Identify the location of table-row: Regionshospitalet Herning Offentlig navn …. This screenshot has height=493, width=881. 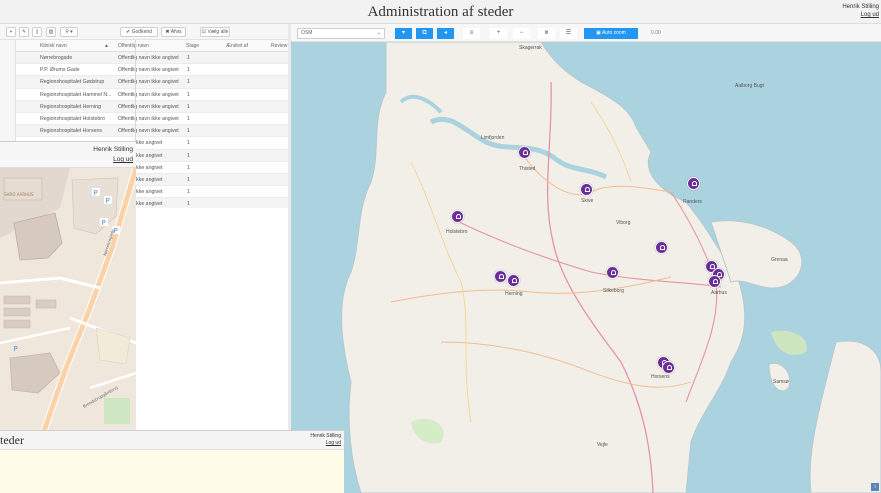
(152, 106).